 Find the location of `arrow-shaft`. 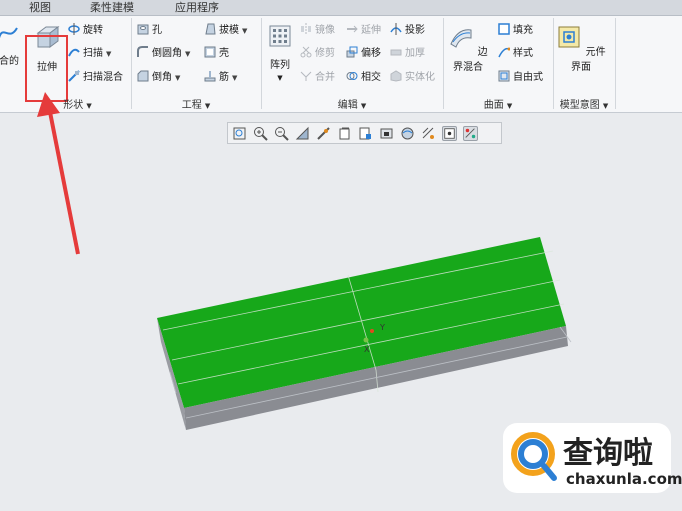

arrow-shaft is located at coordinates (64, 183).